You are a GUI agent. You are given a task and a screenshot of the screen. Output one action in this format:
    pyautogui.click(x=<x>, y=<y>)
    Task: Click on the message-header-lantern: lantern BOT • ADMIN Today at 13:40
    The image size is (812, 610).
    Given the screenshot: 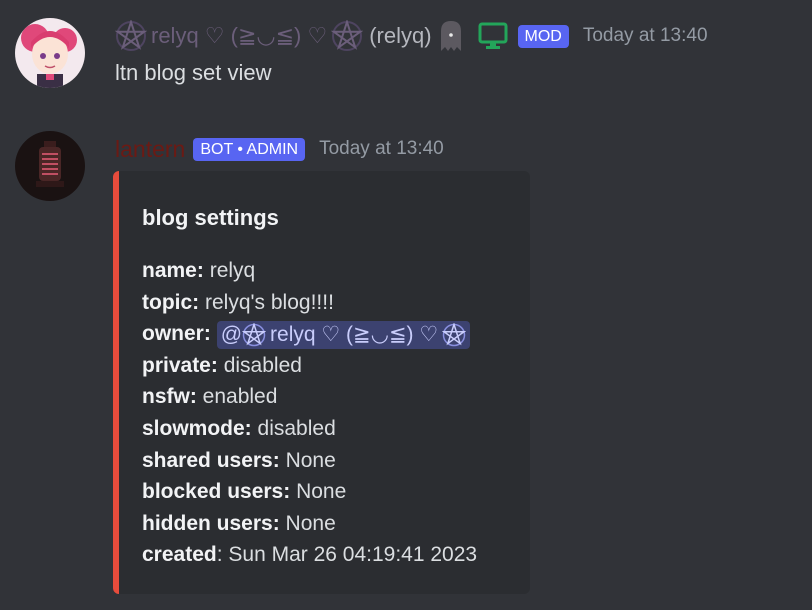 What is the action you would take?
    pyautogui.click(x=279, y=149)
    